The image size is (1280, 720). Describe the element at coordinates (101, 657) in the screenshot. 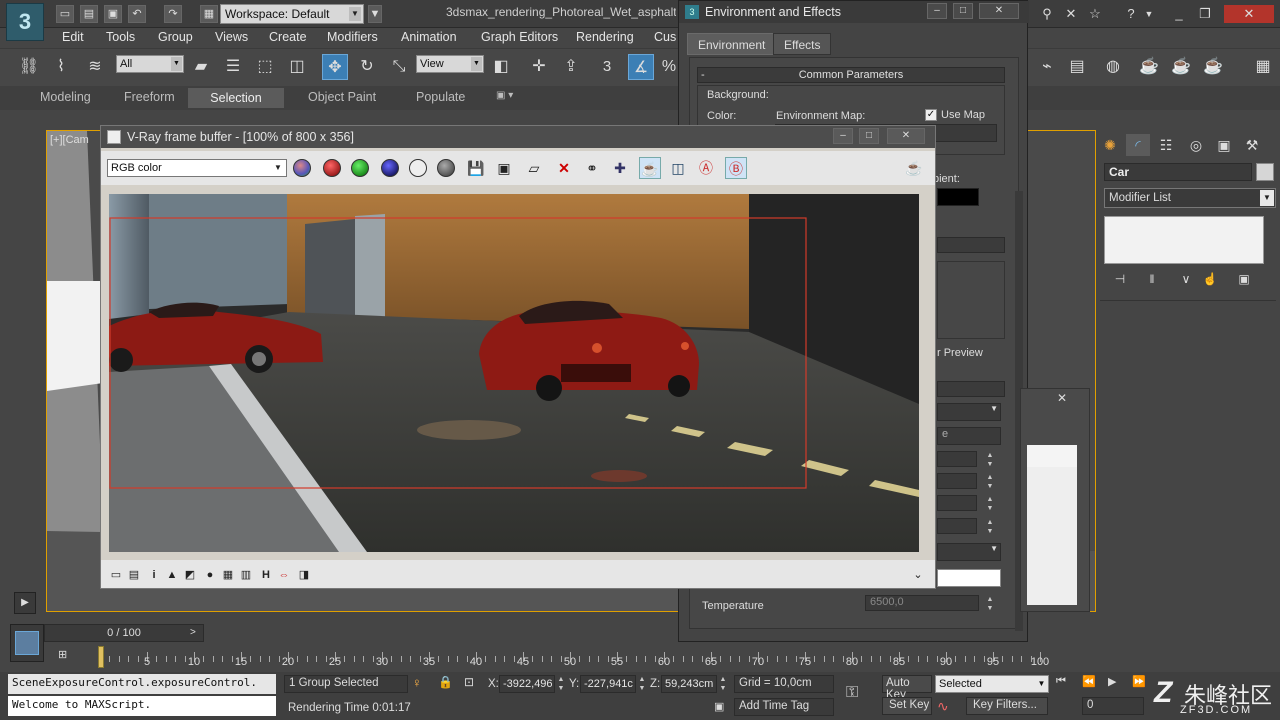

I see `current-frame-marker` at that location.